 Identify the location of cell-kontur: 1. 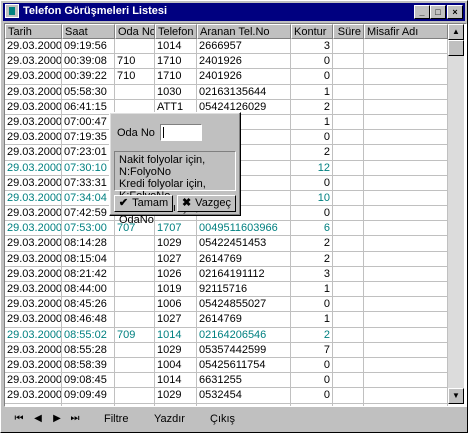
(312, 320).